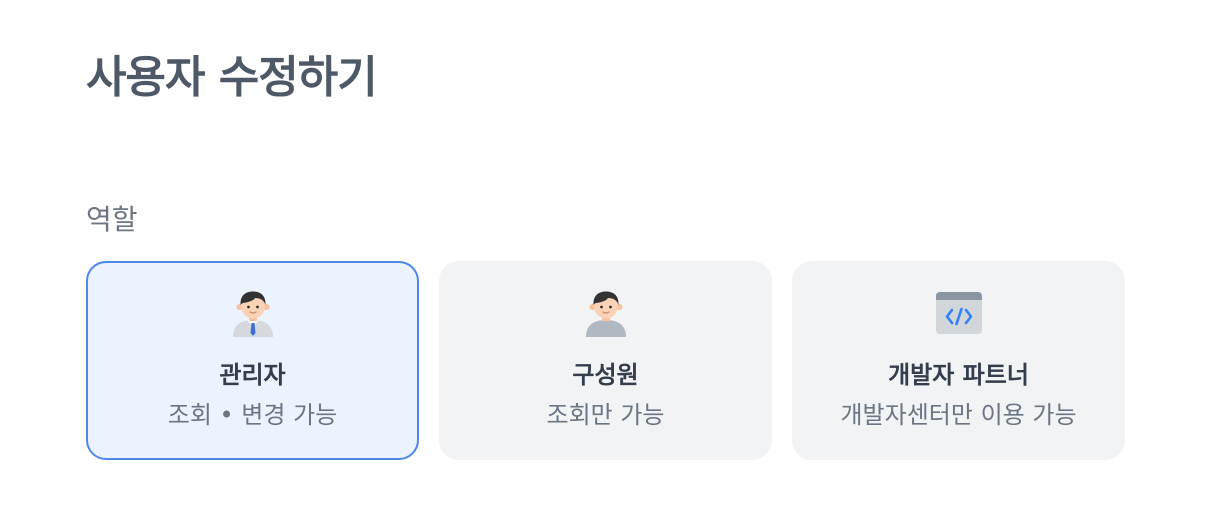 The image size is (1218, 526). What do you see at coordinates (605, 375) in the screenshot?
I see `role-name: 구성원` at bounding box center [605, 375].